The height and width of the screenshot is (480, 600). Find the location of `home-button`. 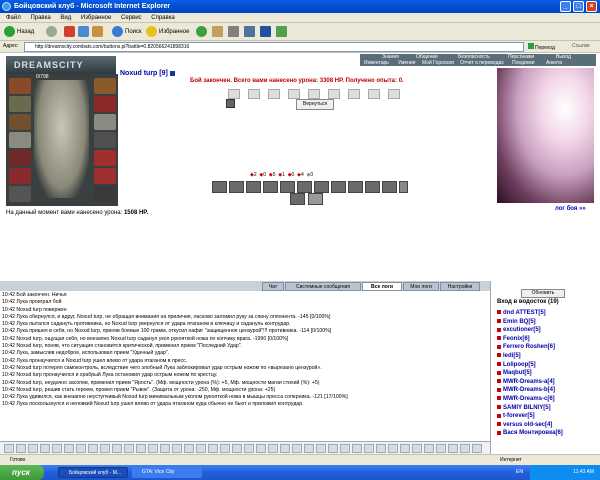

home-button is located at coordinates (98, 32).